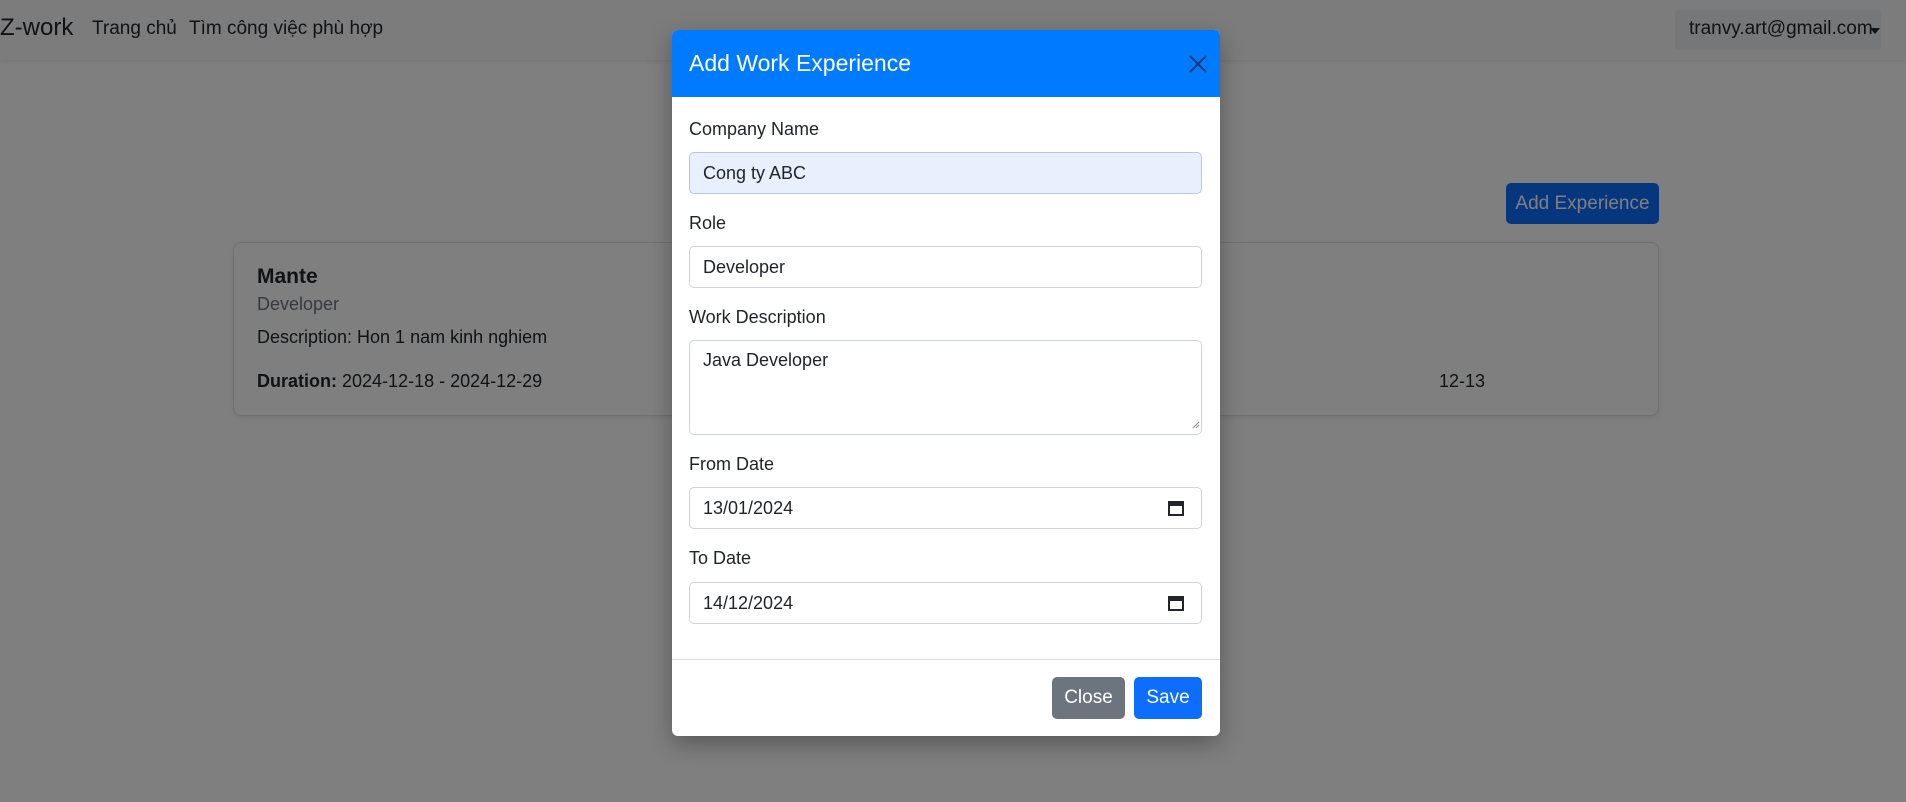  What do you see at coordinates (800, 63) in the screenshot?
I see `modal-title: Add Work Experience` at bounding box center [800, 63].